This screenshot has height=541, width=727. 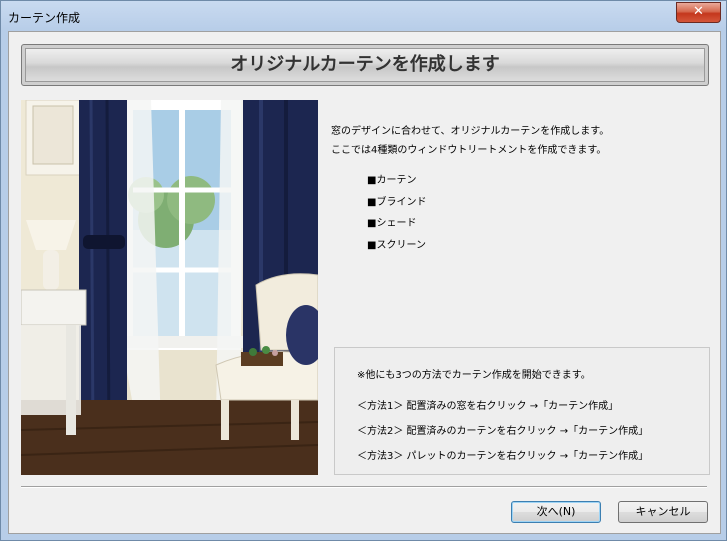 I want to click on description-line-1: 窓のデザインに合わせて、オリジナルカーテンを作成します。, so click(x=470, y=131).